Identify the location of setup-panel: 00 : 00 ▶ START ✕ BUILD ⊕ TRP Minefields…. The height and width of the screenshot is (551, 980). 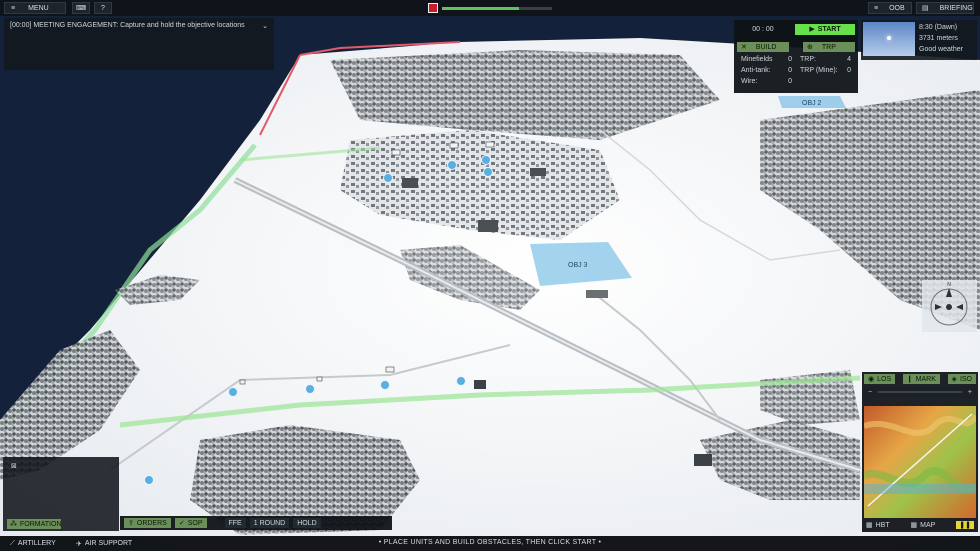
(796, 56).